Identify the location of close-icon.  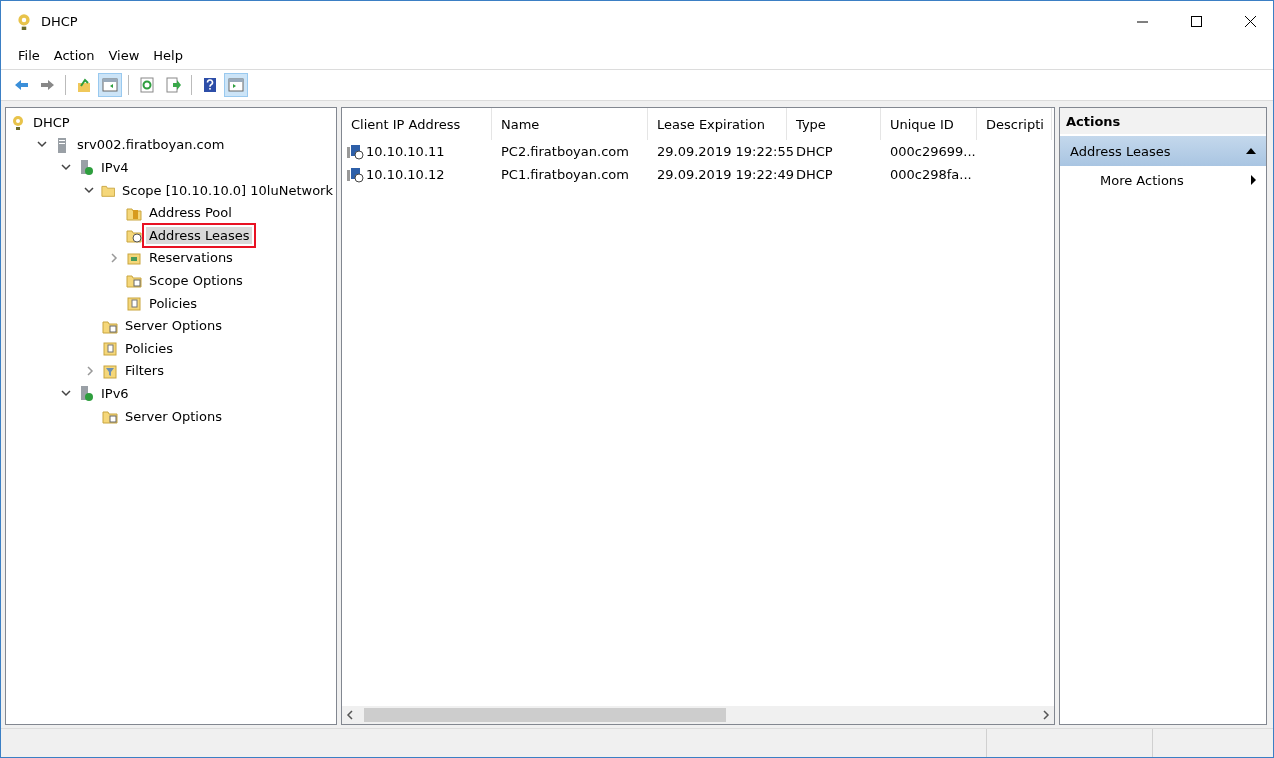
(1250, 21).